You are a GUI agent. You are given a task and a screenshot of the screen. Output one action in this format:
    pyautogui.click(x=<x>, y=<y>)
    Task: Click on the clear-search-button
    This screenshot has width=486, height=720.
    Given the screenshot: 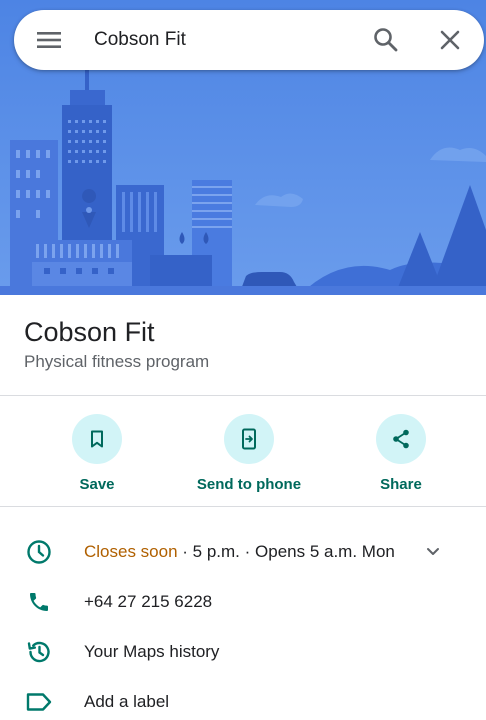 What is the action you would take?
    pyautogui.click(x=450, y=40)
    